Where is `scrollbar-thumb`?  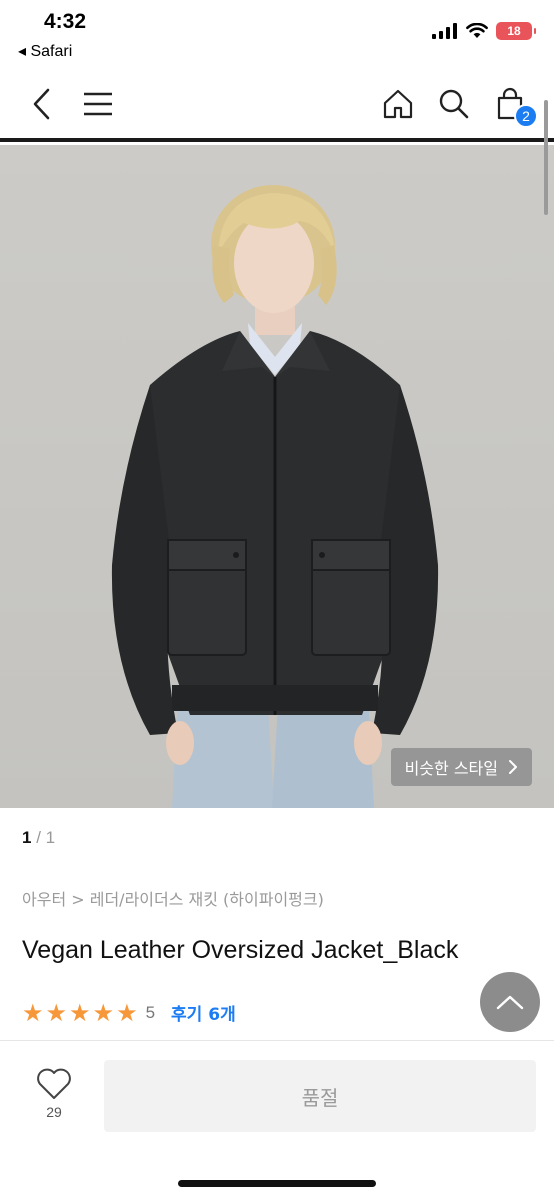 scrollbar-thumb is located at coordinates (546, 157).